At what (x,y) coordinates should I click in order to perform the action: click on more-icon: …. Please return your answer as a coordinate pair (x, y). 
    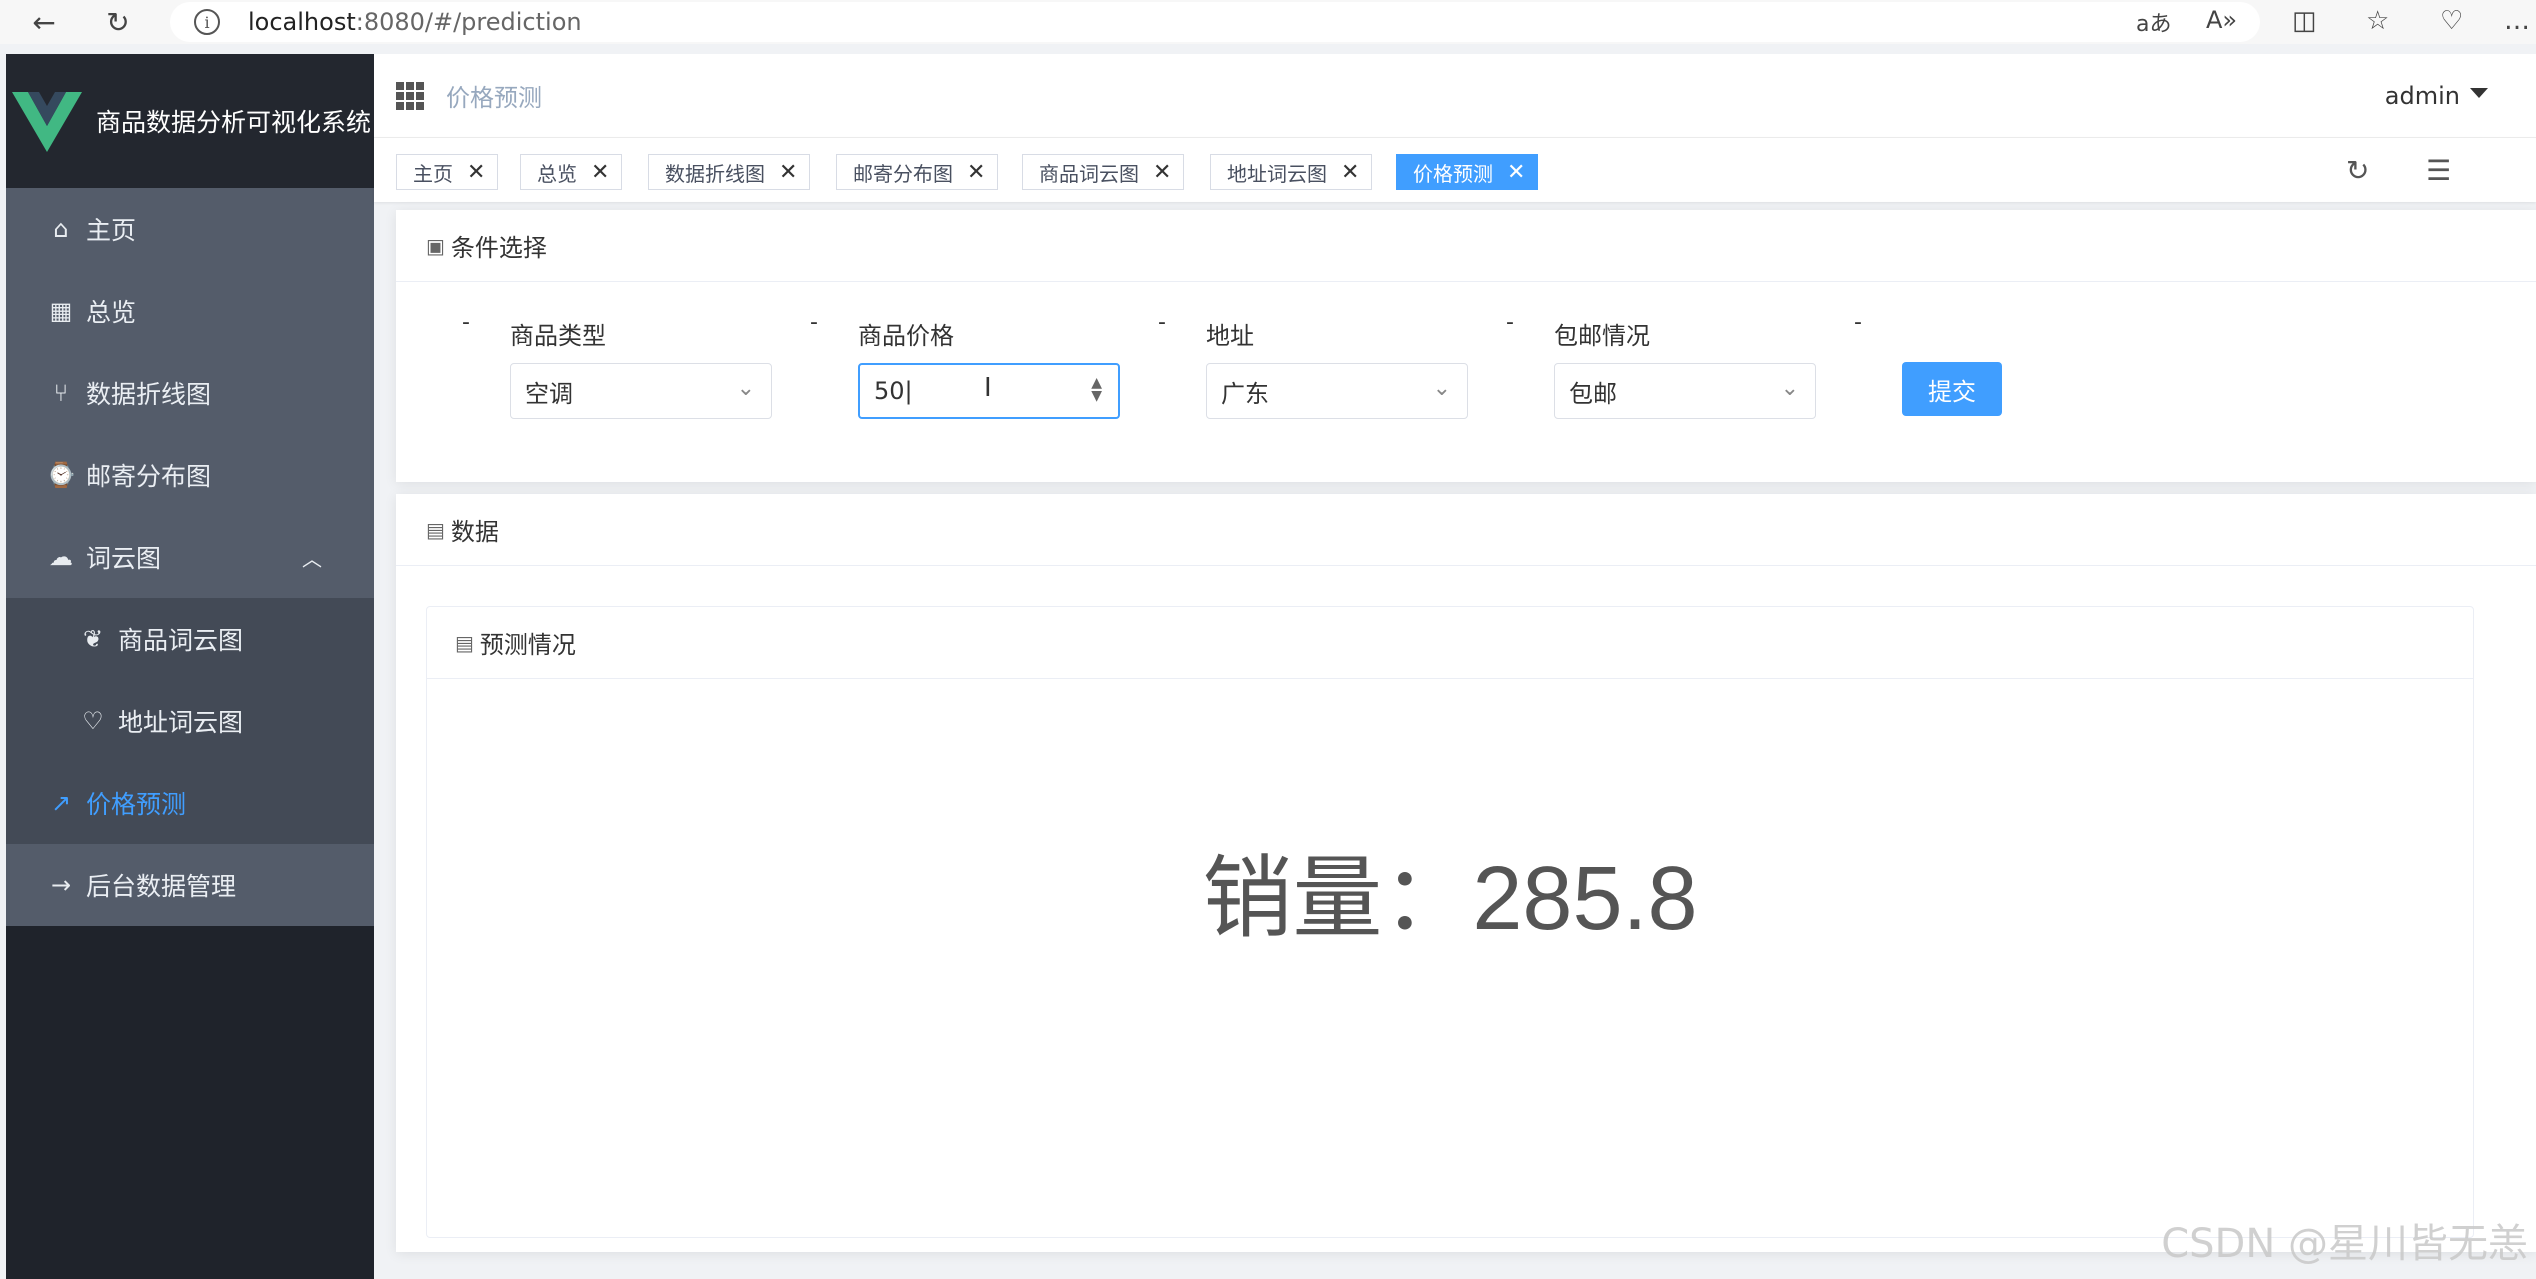
    Looking at the image, I should click on (2517, 21).